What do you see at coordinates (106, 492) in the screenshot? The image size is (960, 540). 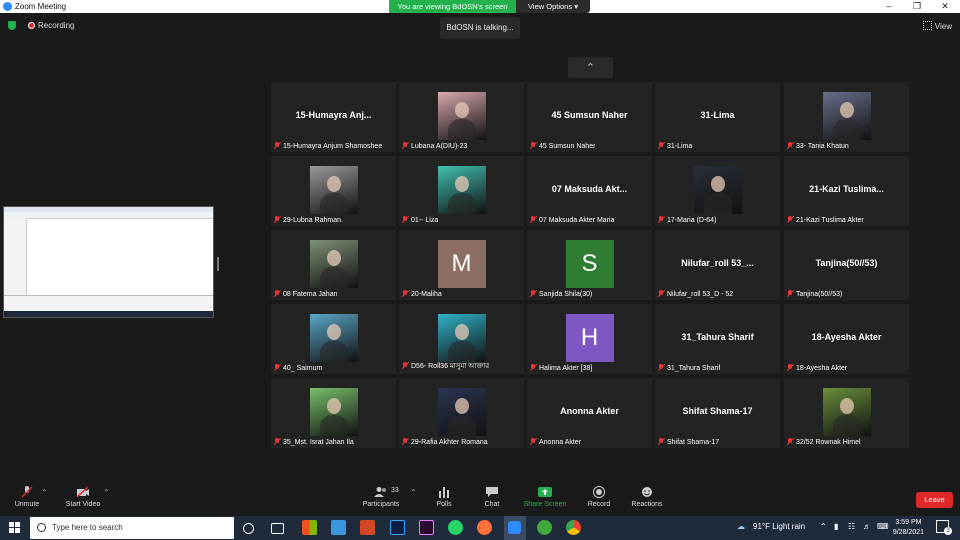 I see `video-options-chevron-icon: ⌃` at bounding box center [106, 492].